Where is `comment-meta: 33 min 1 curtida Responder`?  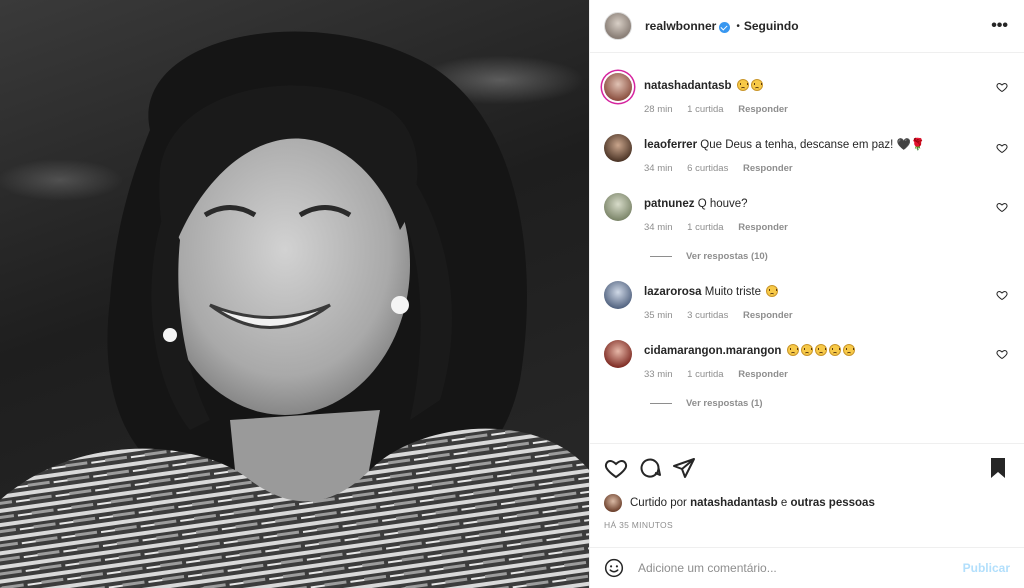 comment-meta: 33 min 1 curtida Responder is located at coordinates (827, 374).